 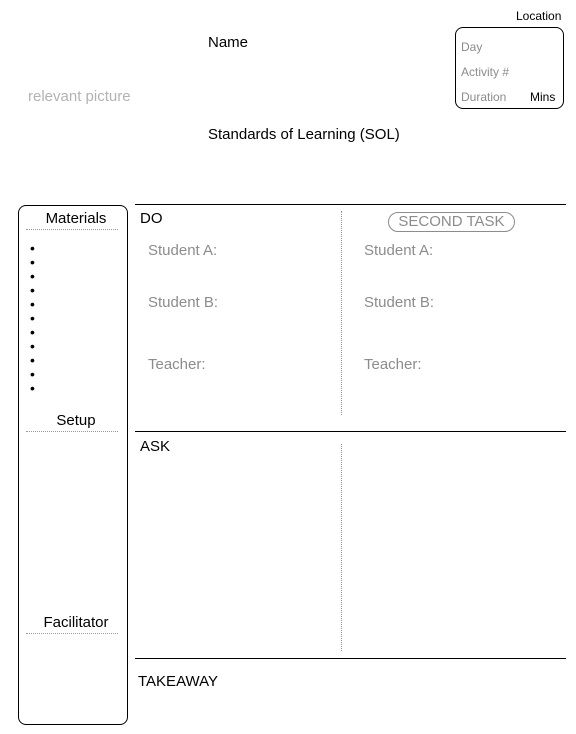 I want to click on second-task-student-a-label: Student A:, so click(x=399, y=250).